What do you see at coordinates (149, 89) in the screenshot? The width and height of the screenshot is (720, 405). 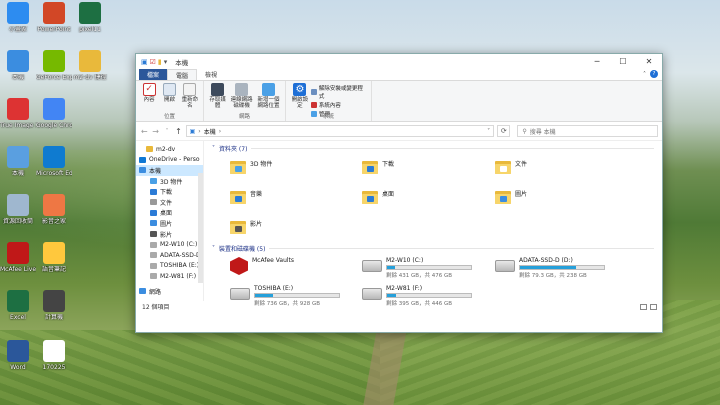 I see `checkmark-icon: ✓` at bounding box center [149, 89].